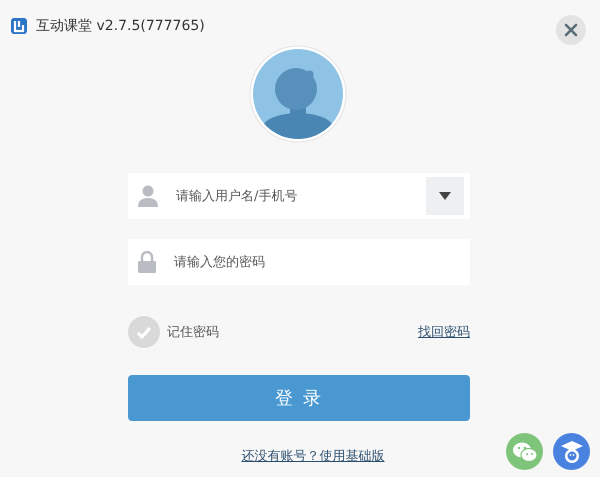 The image size is (600, 477). Describe the element at coordinates (19, 26) in the screenshot. I see `app-logo-icon` at that location.